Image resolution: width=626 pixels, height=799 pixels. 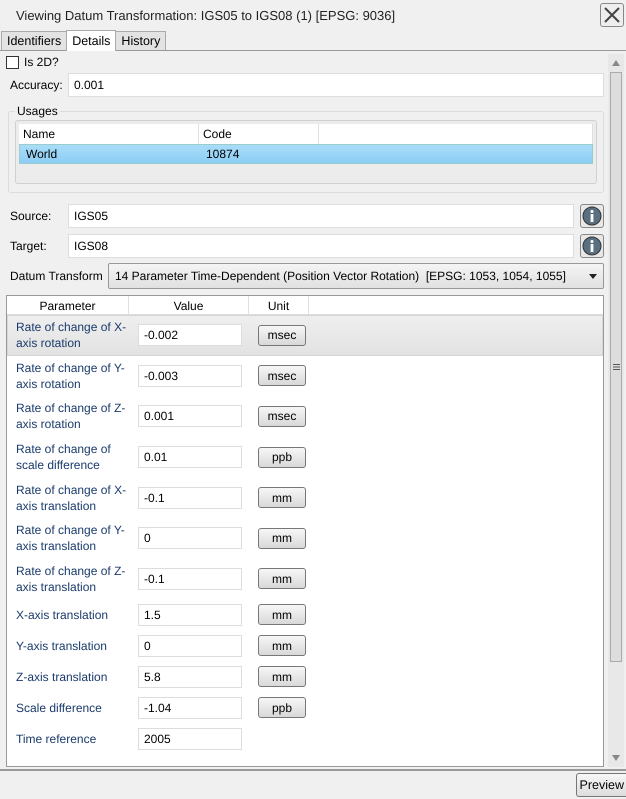 I want to click on parameter-name: Rate of change of Y-axis rotation, so click(x=71, y=376).